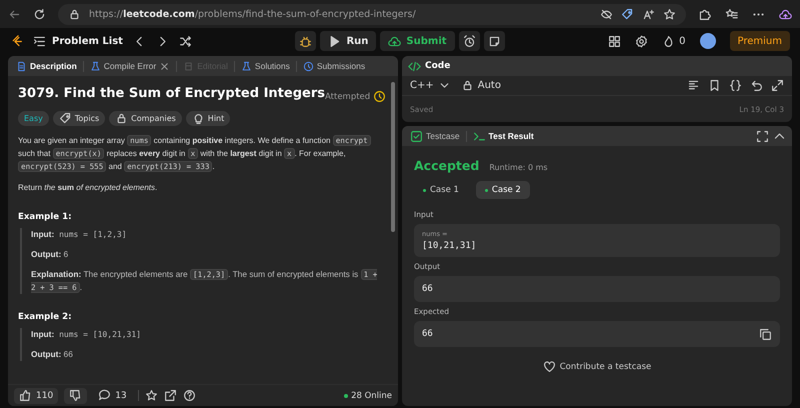  Describe the element at coordinates (334, 66) in the screenshot. I see `panel-tab: Submissions` at that location.